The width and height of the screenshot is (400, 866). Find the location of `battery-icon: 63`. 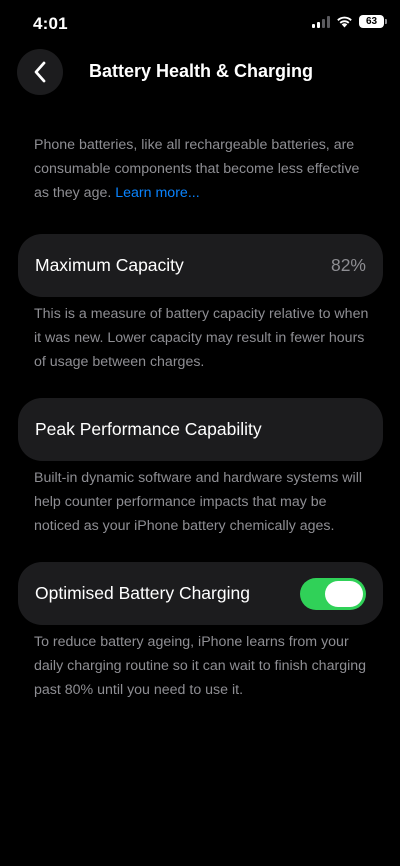

battery-icon: 63 is located at coordinates (373, 21).